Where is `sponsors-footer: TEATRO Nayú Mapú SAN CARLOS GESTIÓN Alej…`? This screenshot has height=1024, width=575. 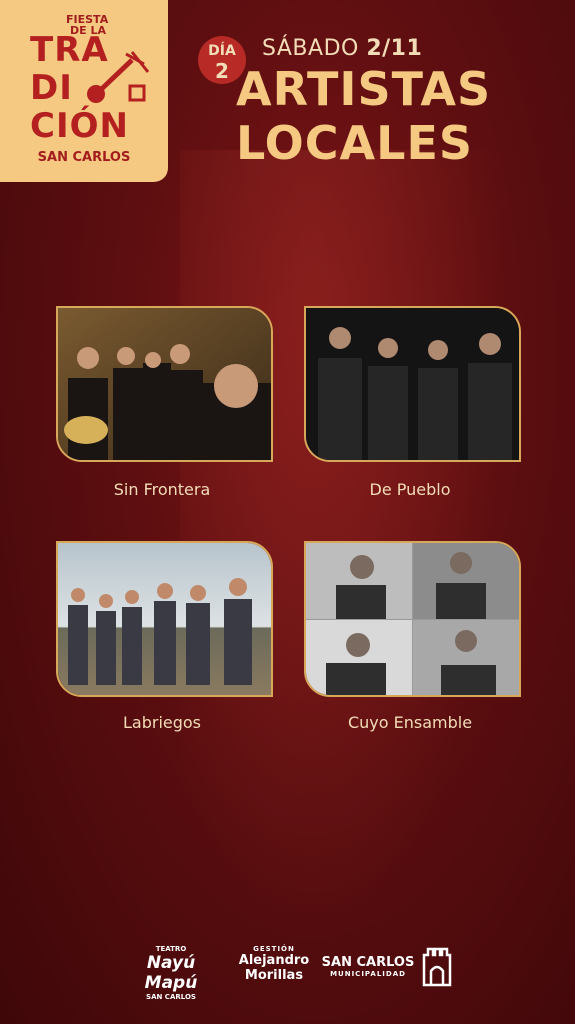 sponsors-footer: TEATRO Nayú Mapú SAN CARLOS GESTIÓN Alej… is located at coordinates (287, 968).